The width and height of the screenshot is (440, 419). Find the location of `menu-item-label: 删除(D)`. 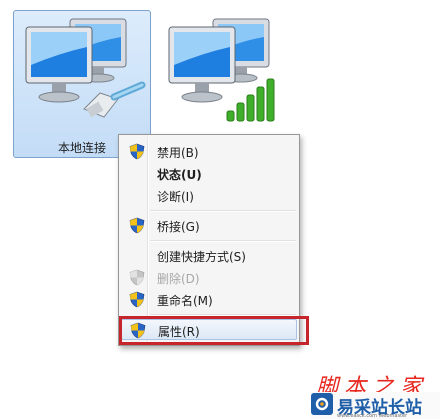

menu-item-label: 删除(D) is located at coordinates (178, 279).